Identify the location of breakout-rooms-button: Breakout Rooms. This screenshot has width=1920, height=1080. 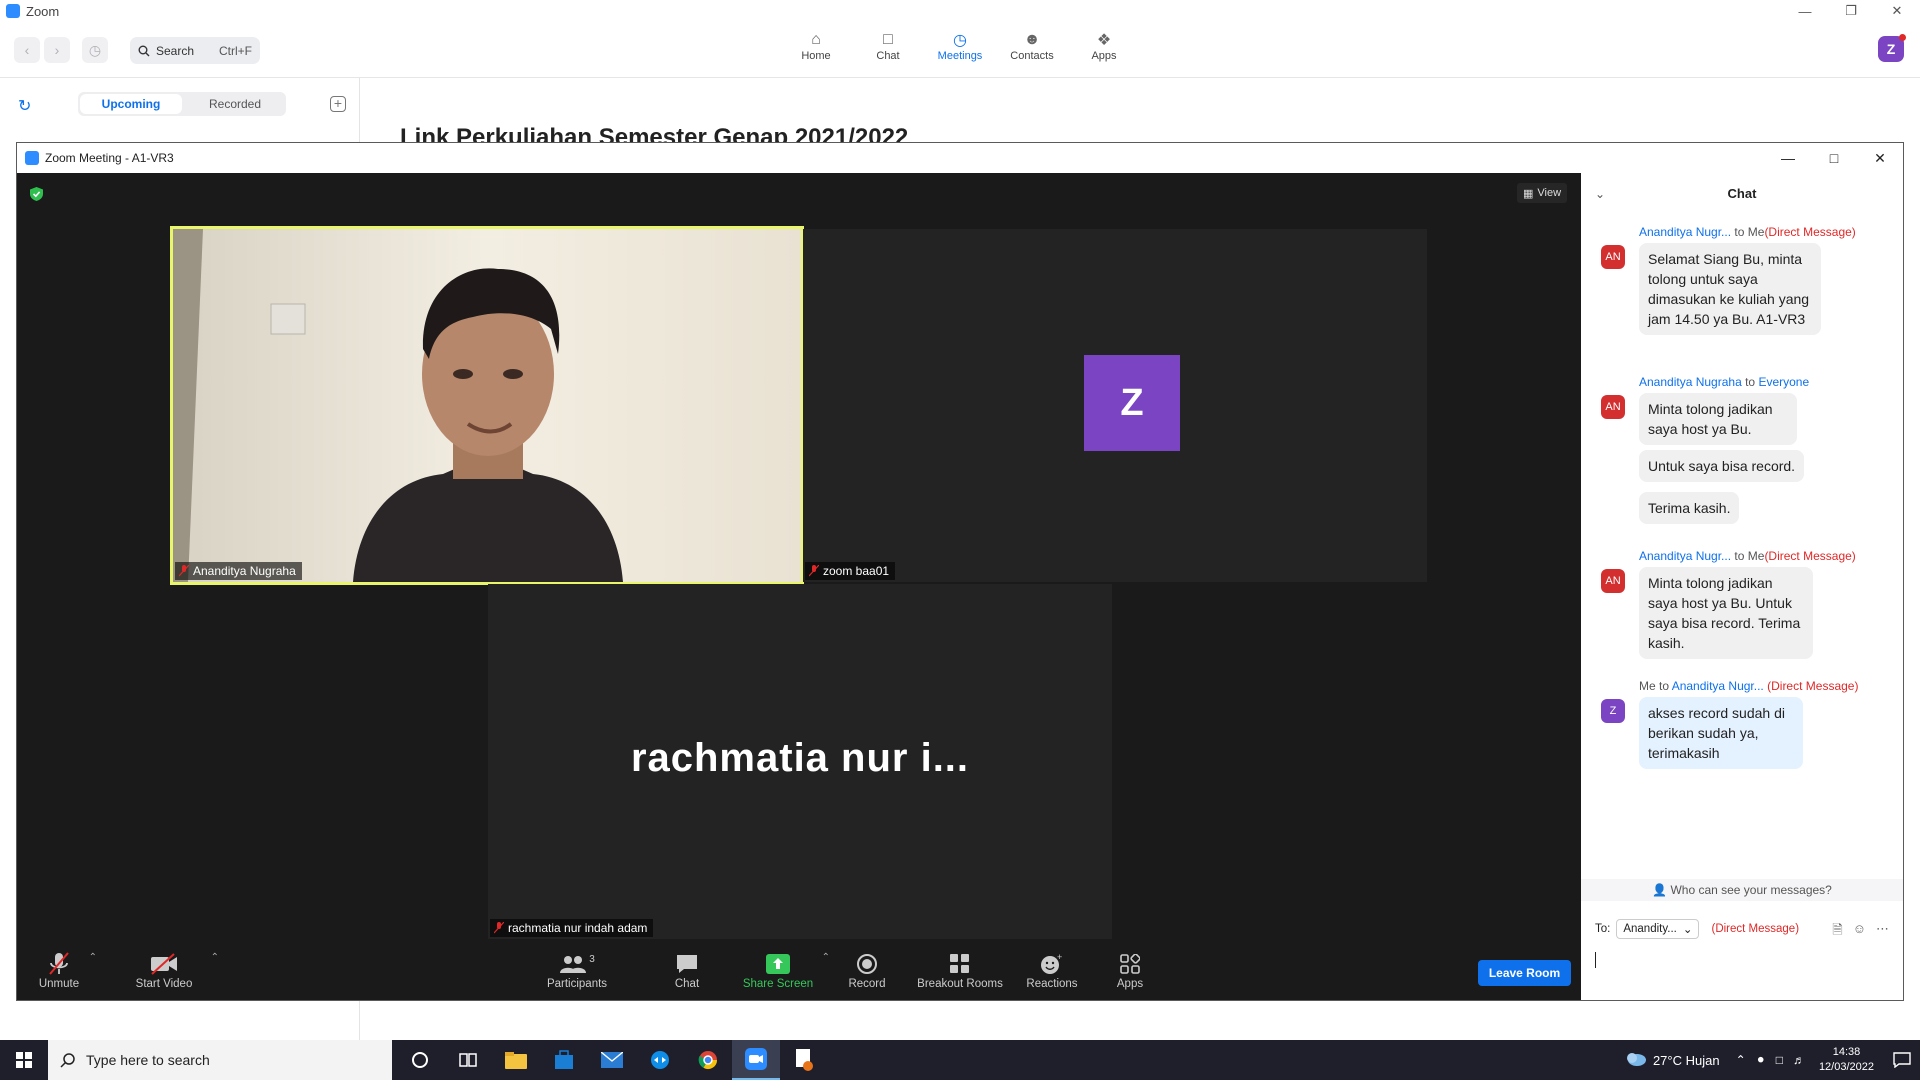
(960, 970).